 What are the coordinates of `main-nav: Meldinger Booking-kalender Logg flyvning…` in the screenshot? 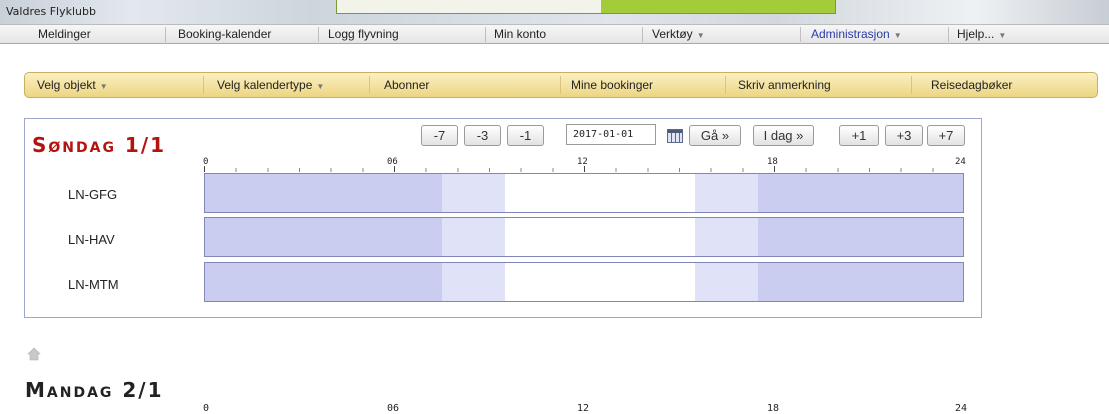 It's located at (554, 34).